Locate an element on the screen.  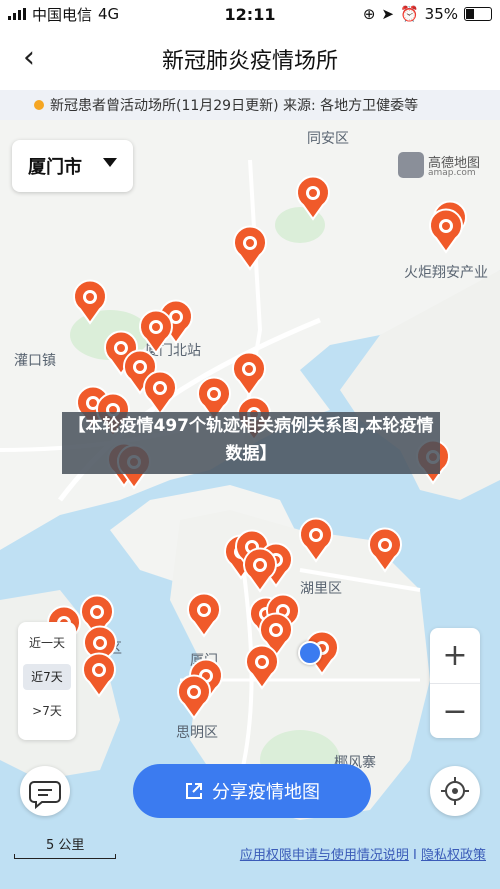
crosshair-icon is located at coordinates (455, 791).